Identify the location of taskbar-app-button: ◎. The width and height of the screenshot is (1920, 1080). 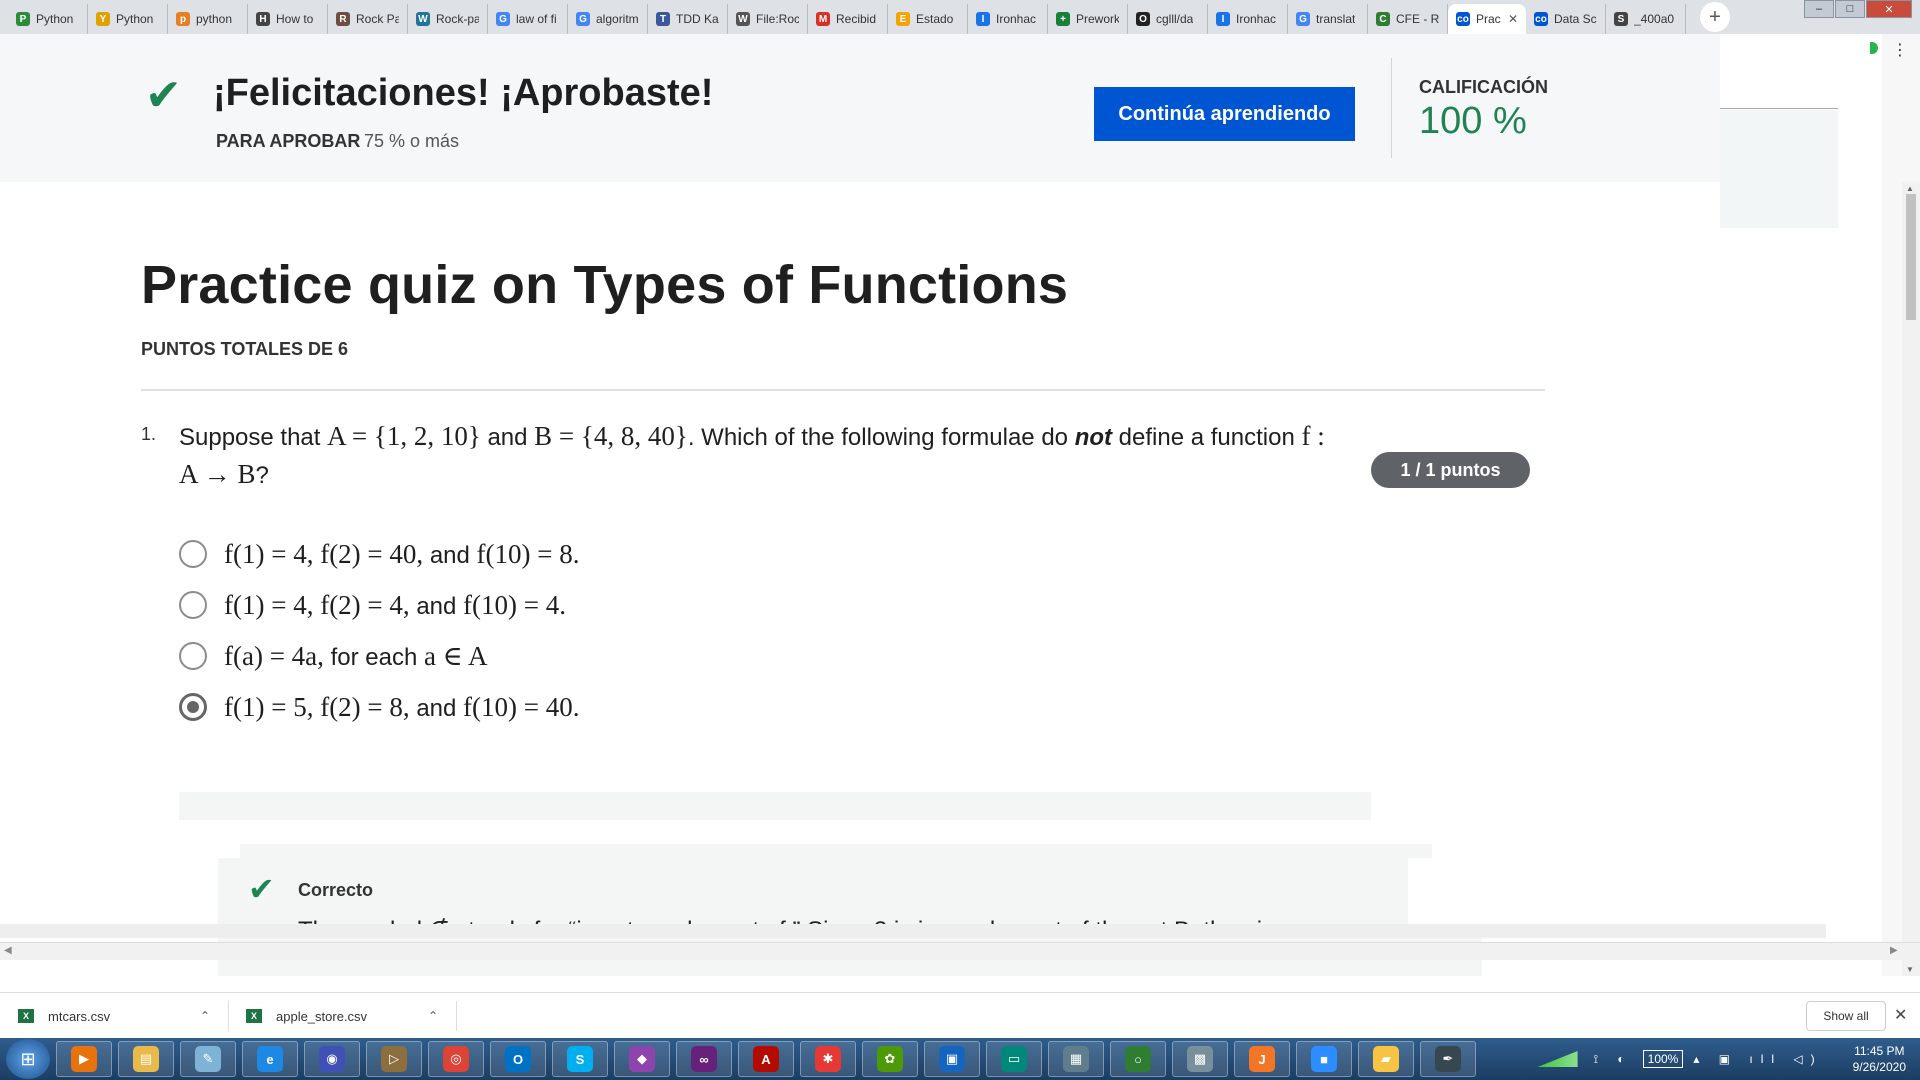
(456, 1059).